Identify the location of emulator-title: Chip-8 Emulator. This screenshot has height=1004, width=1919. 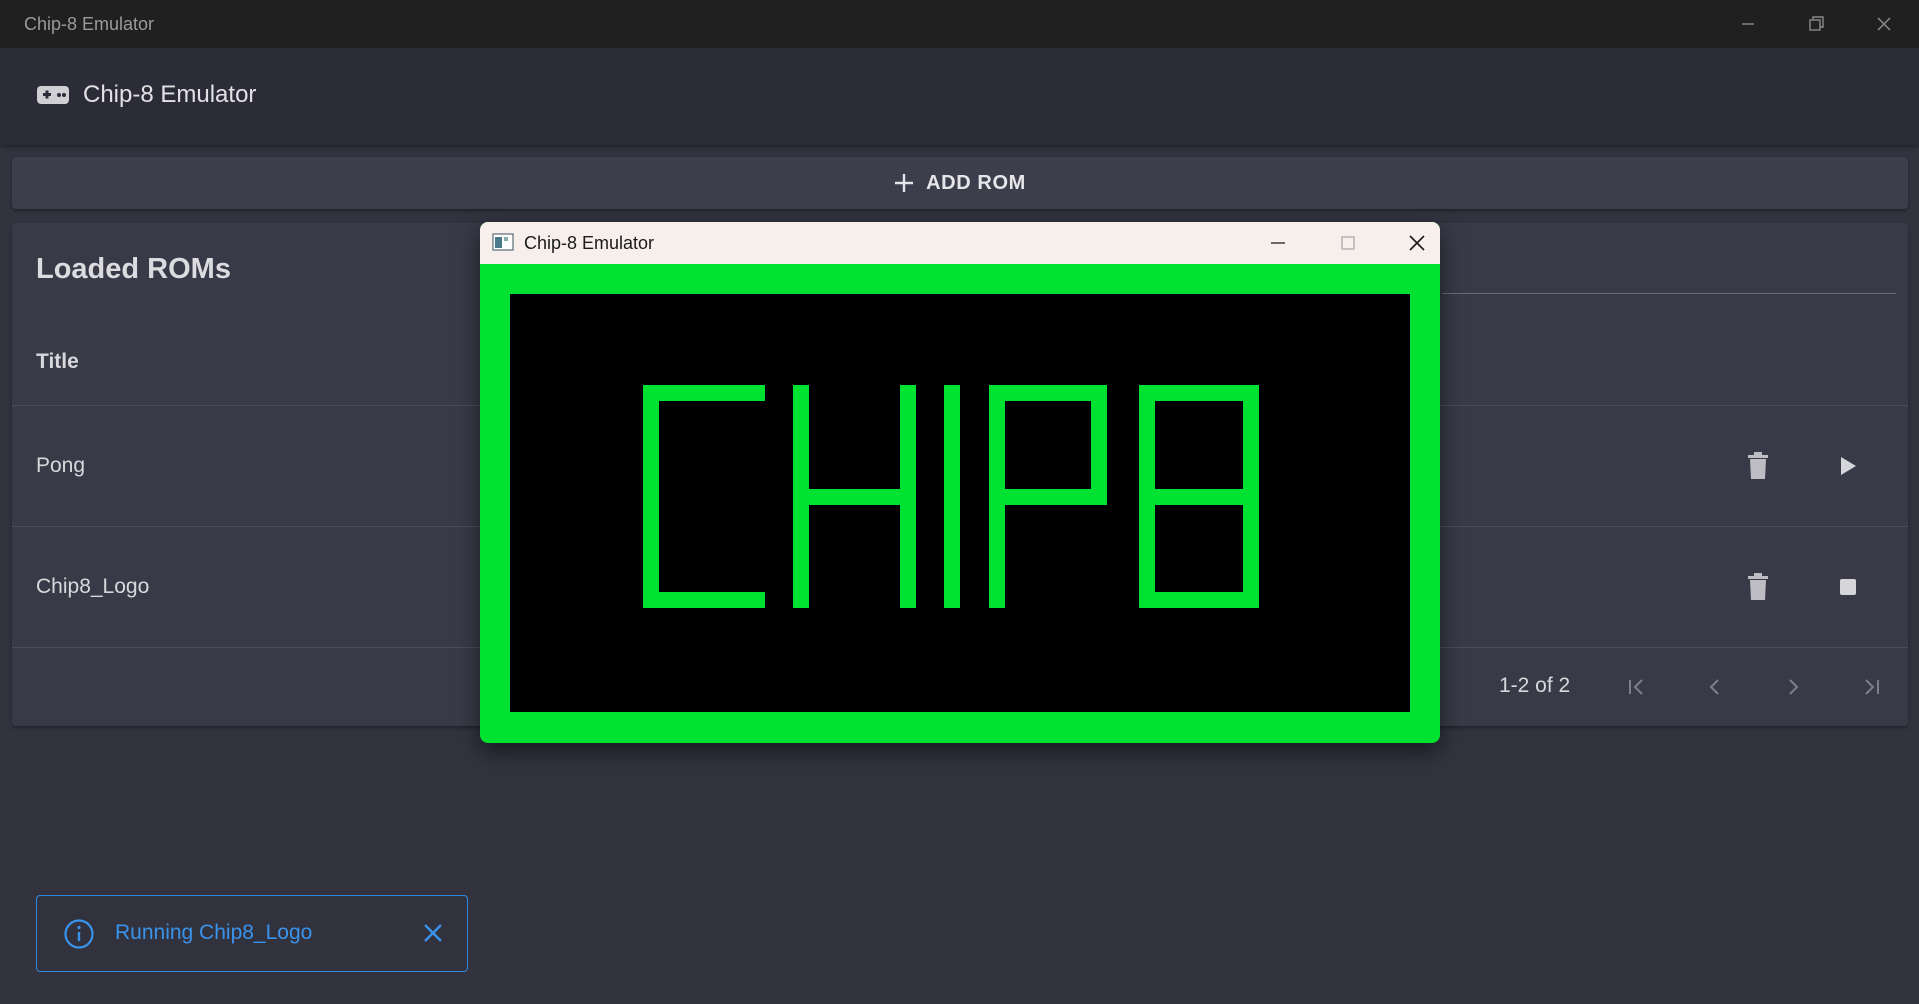
(589, 243).